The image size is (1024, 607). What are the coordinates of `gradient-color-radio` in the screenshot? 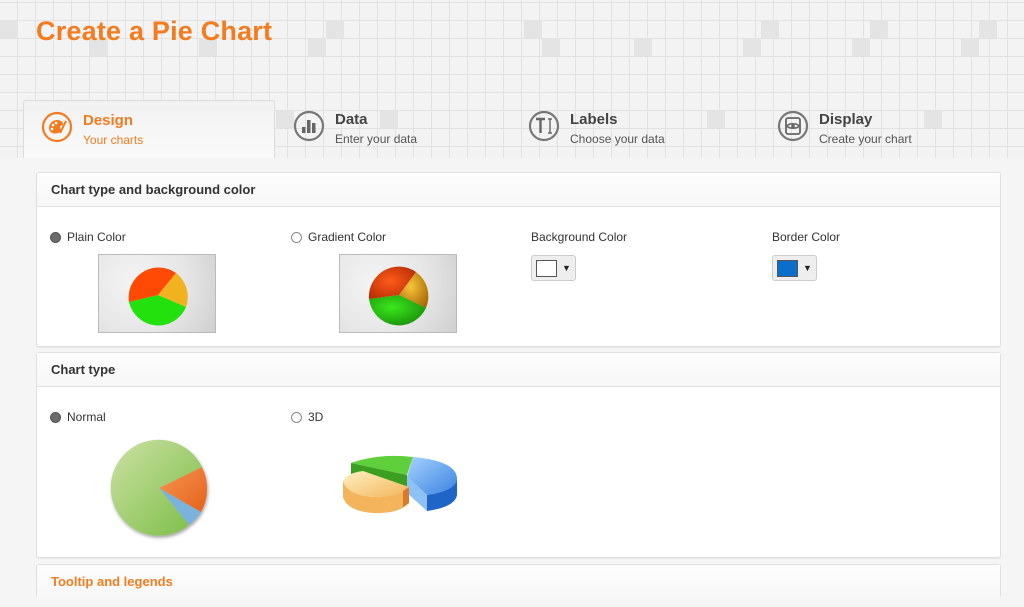 It's located at (296, 237).